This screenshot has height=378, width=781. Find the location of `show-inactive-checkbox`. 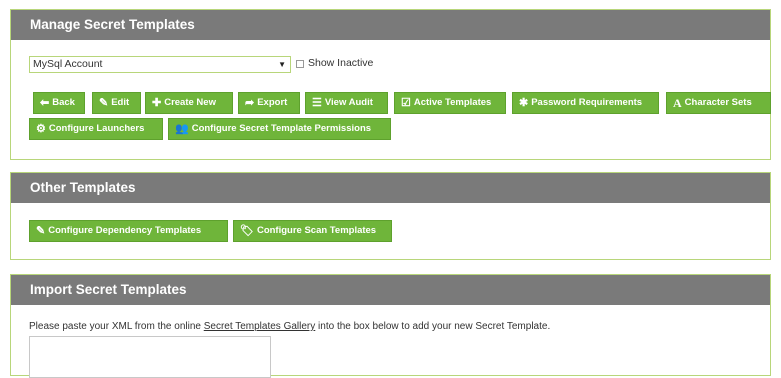

show-inactive-checkbox is located at coordinates (300, 64).